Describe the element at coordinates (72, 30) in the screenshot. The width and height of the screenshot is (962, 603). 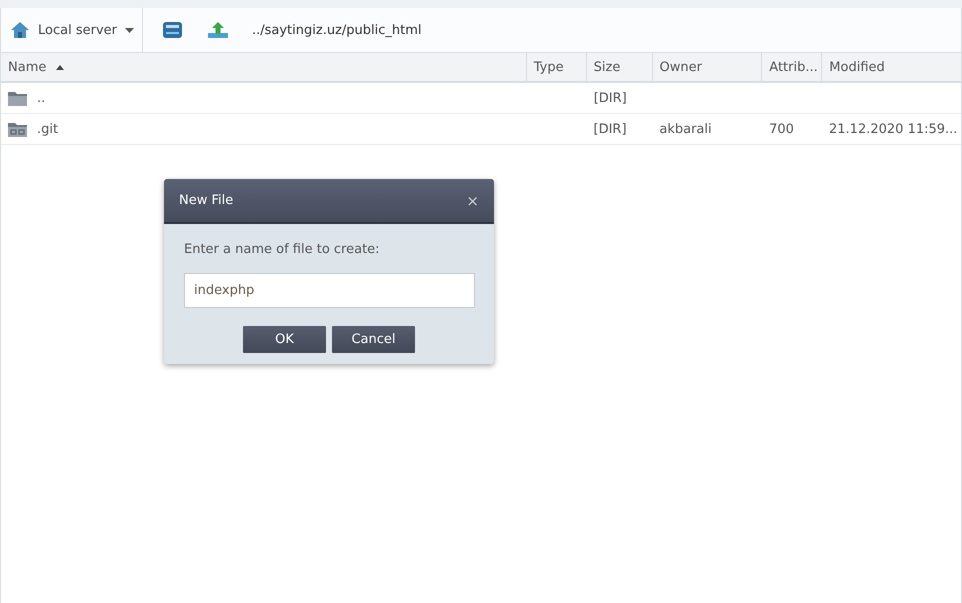
I see `server-dropdown: Local server` at that location.